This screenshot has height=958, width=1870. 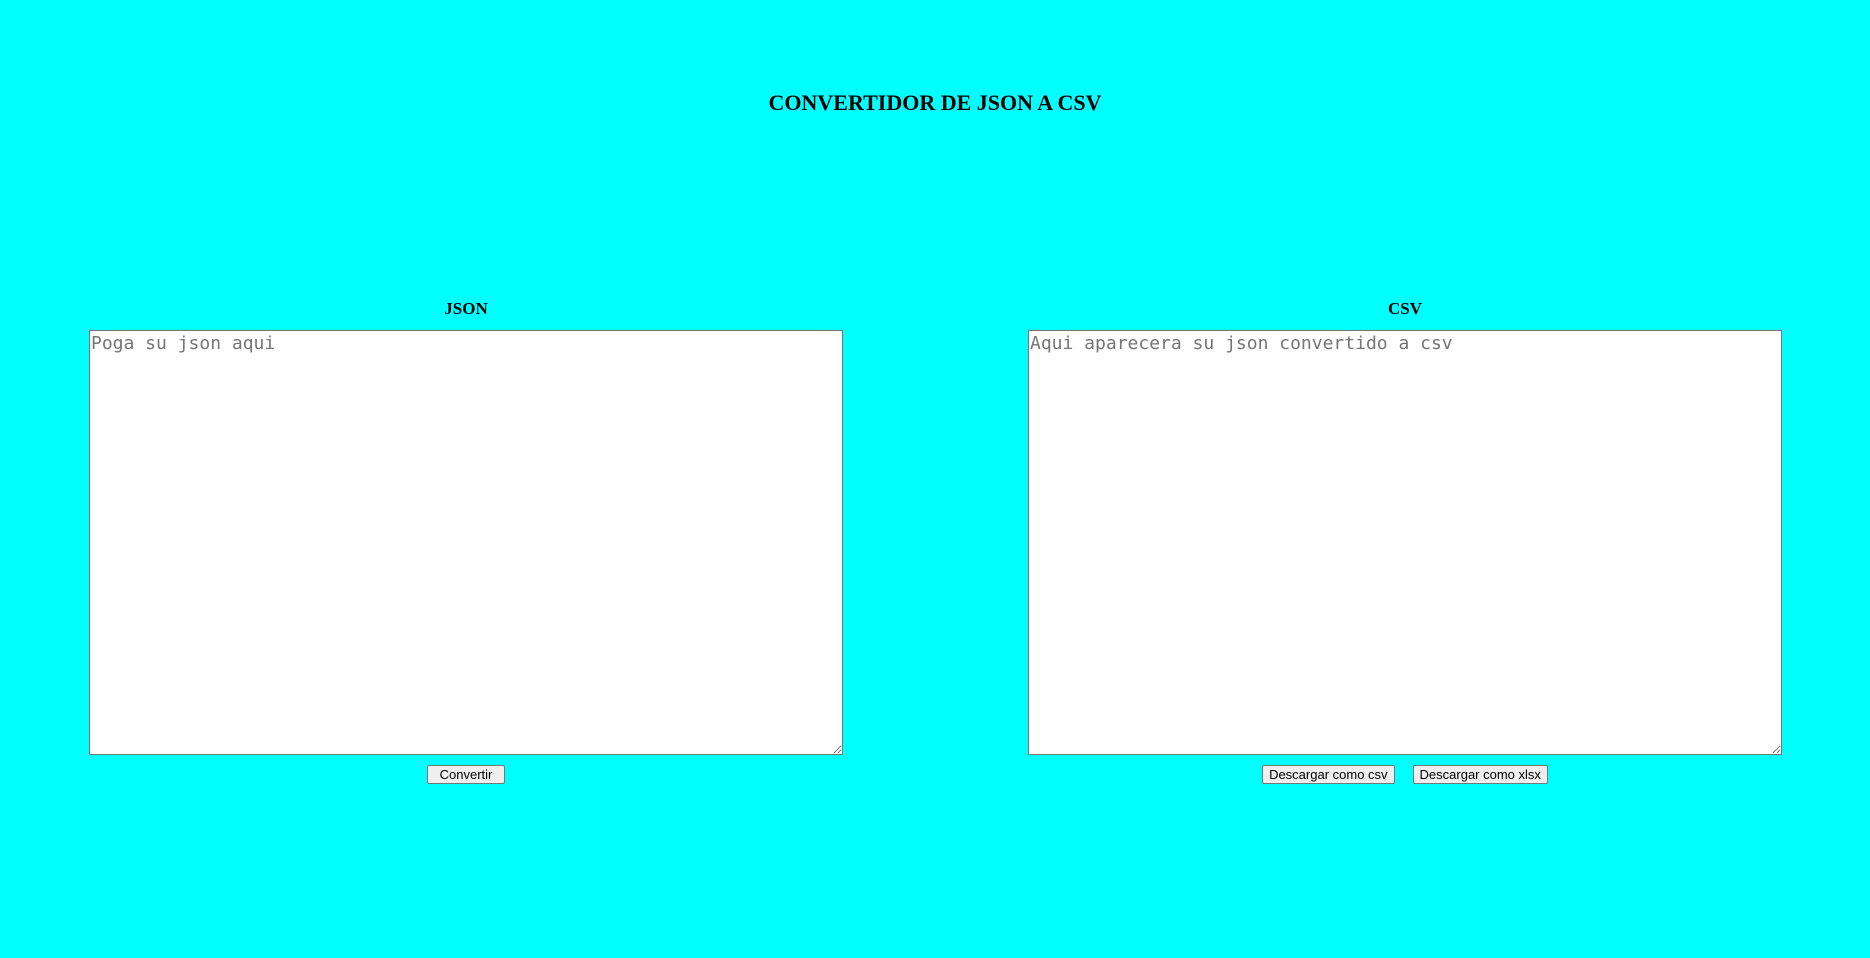 I want to click on convert-button: Convertir, so click(x=466, y=774).